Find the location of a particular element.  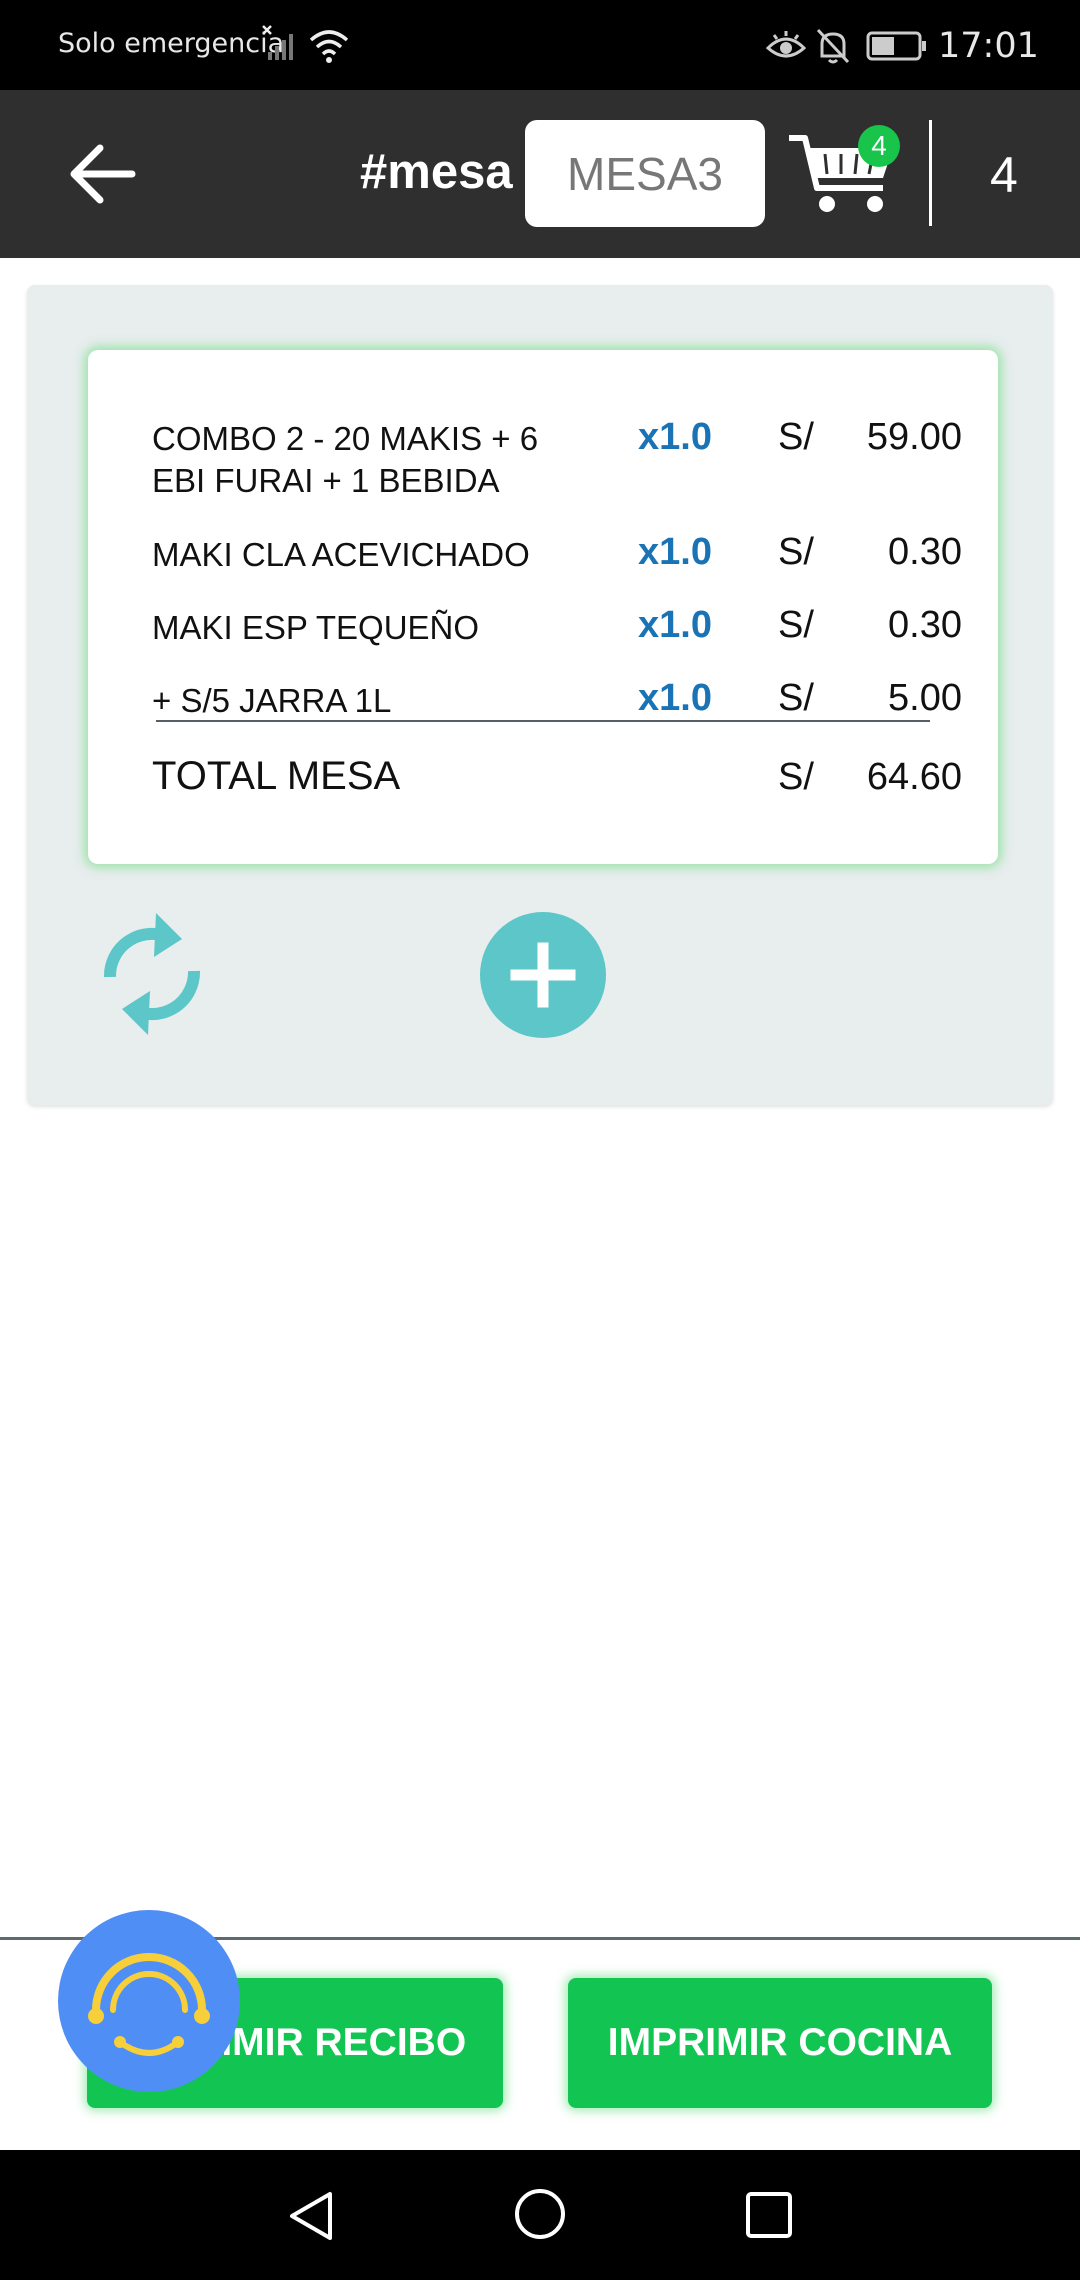

clock-text: 17:01 is located at coordinates (988, 46).